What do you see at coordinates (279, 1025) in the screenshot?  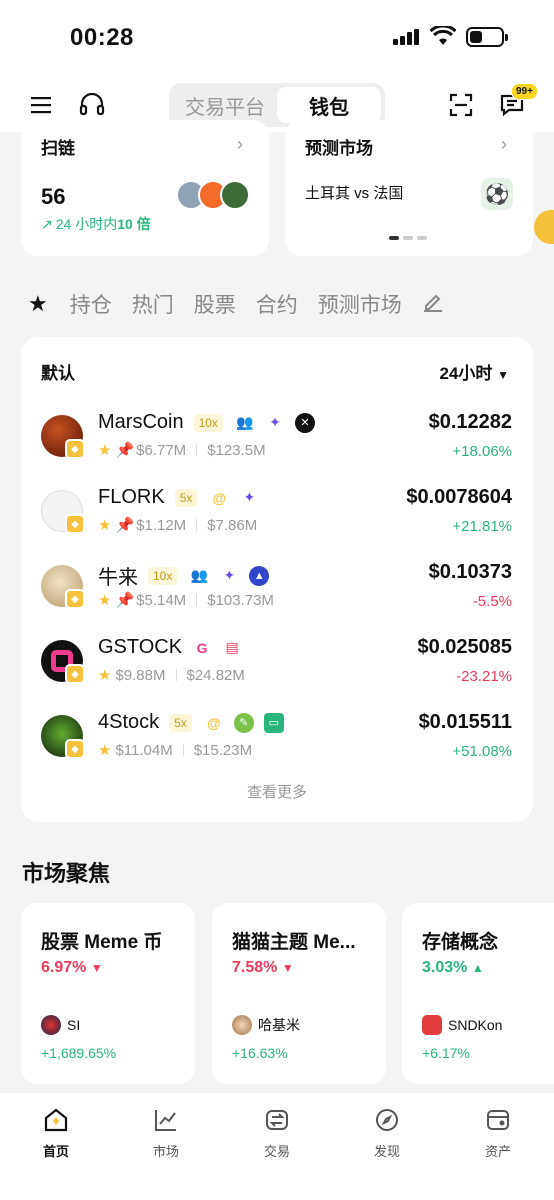 I see `coin-name: 哈基米` at bounding box center [279, 1025].